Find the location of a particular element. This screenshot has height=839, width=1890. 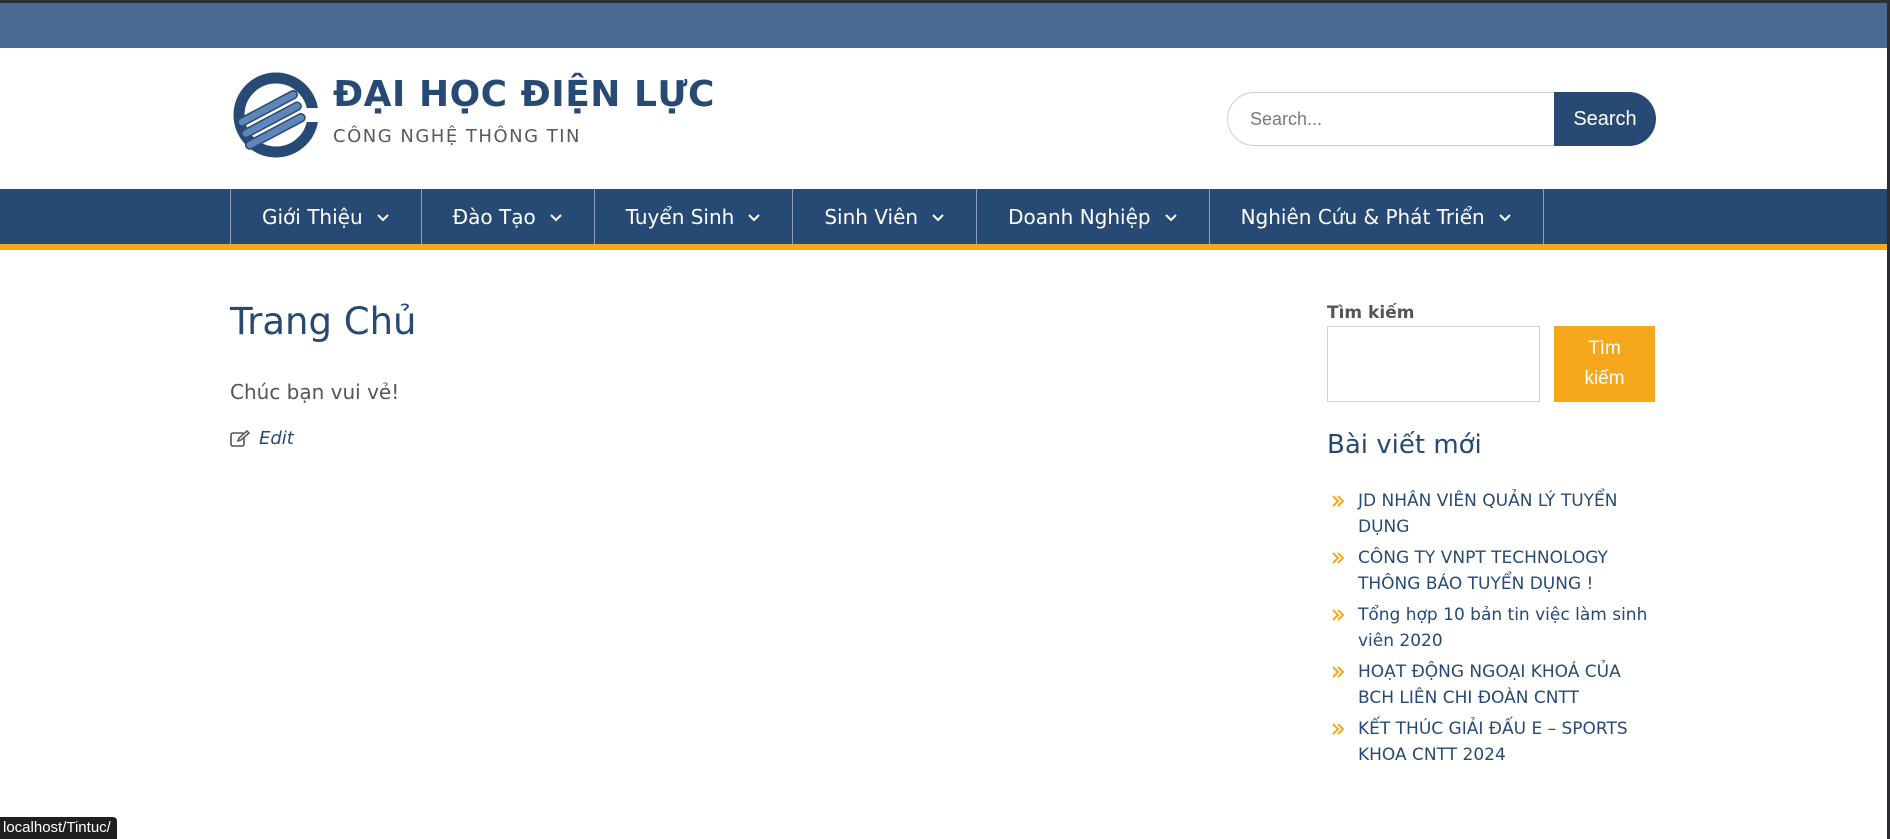

nav-item-sinh-vien: Sinh Viên is located at coordinates (885, 216).